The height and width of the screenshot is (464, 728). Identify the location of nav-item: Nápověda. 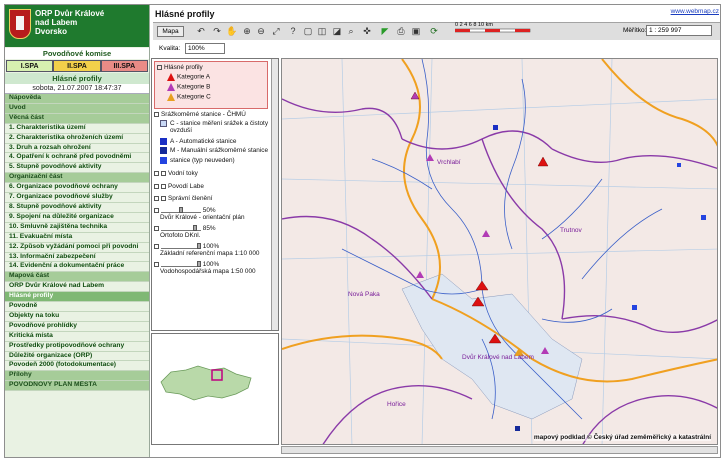
(77, 99).